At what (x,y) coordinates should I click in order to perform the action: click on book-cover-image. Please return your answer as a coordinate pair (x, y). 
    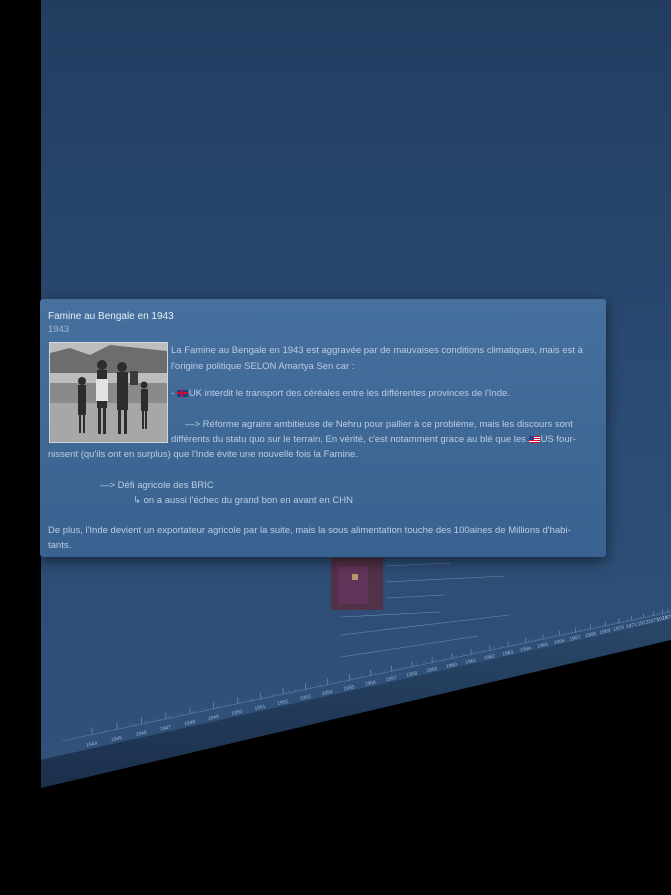
    Looking at the image, I should click on (353, 585).